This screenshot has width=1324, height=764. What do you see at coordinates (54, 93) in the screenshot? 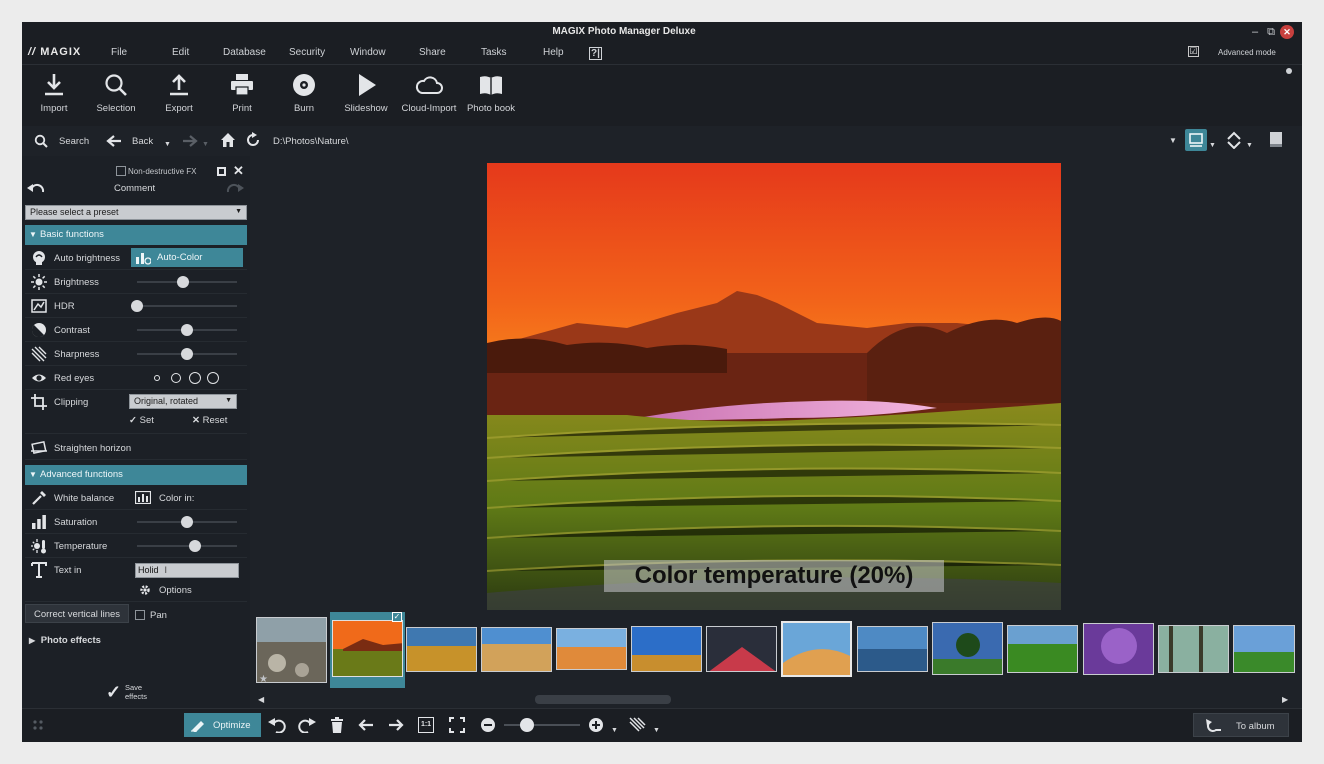
I see `toolbar-import-button: Import` at bounding box center [54, 93].